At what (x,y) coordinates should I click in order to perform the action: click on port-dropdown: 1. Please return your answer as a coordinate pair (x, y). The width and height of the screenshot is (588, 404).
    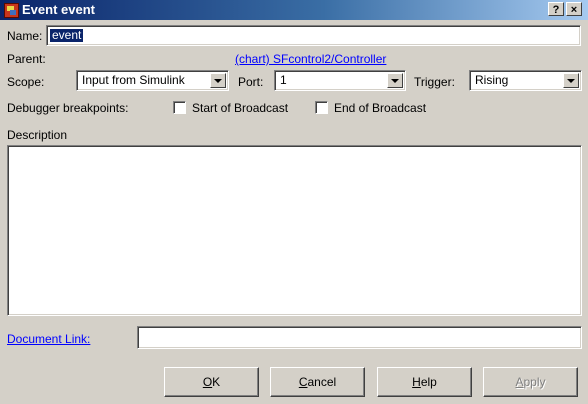
    Looking at the image, I should click on (340, 80).